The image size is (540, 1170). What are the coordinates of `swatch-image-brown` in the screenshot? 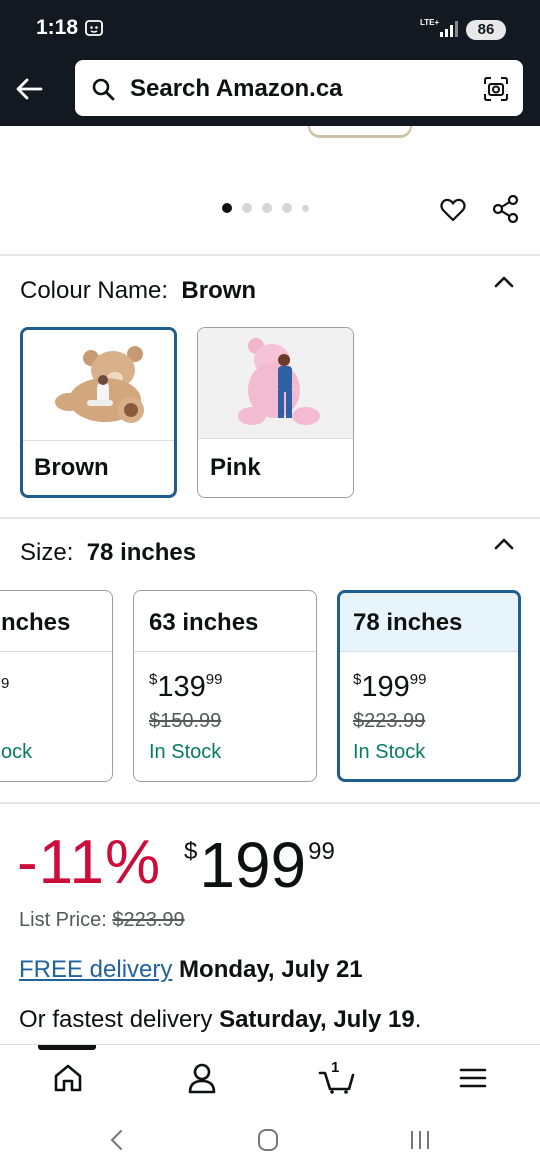 It's located at (98, 385).